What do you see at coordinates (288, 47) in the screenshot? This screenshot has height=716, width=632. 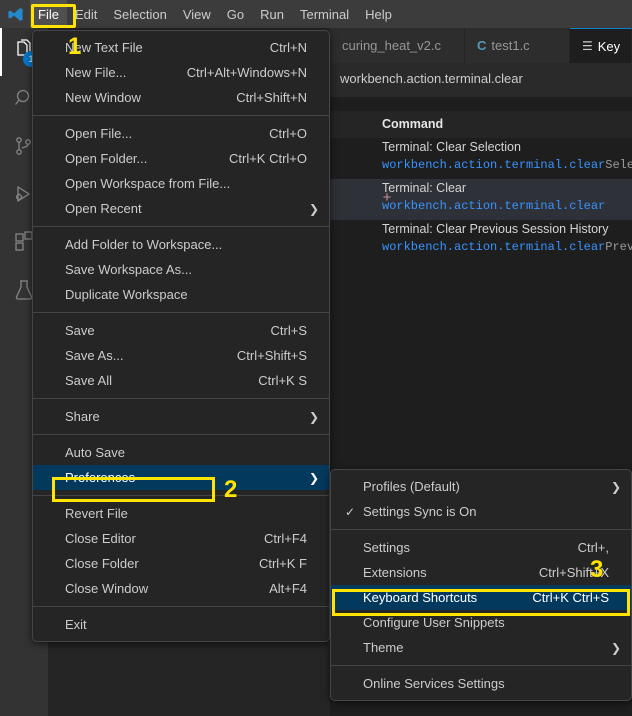 I see `menu-item-shortcut: Ctrl+N` at bounding box center [288, 47].